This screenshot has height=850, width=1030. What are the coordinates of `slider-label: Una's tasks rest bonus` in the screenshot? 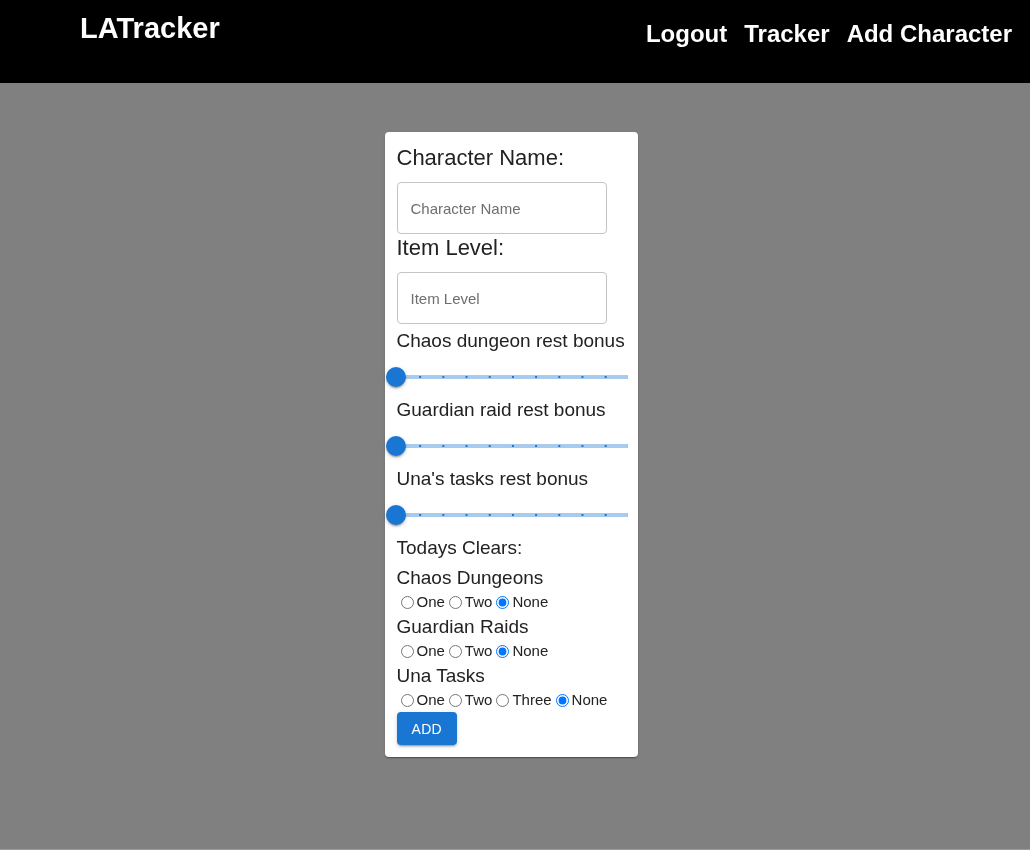 It's located at (493, 479).